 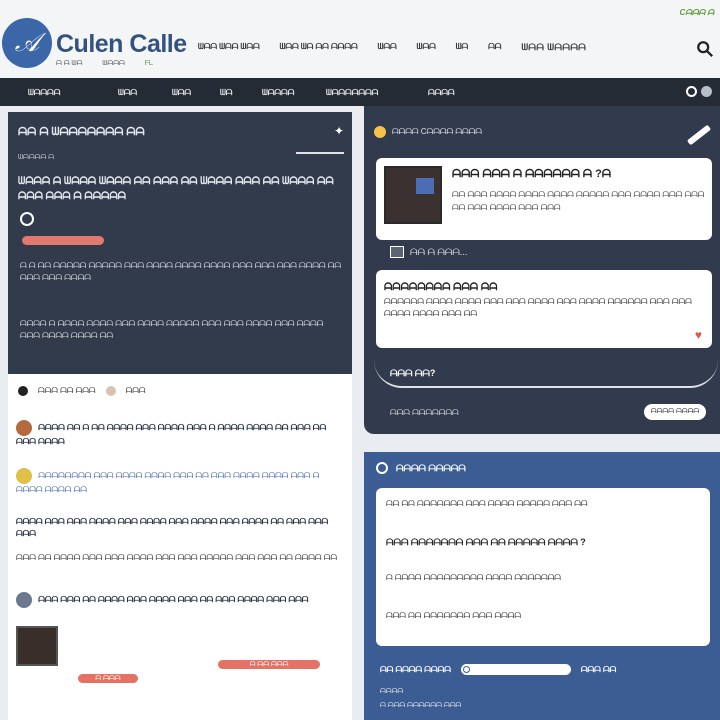 I want to click on corner-tag: Cᗩᗩᗩ ᗩ, so click(x=696, y=13).